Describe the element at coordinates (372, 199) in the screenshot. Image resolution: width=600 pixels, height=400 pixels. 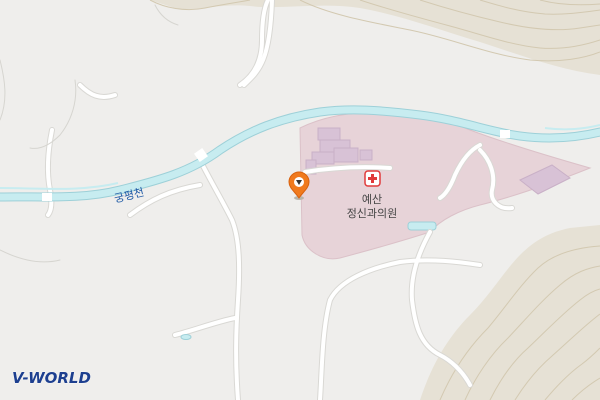
I see `hospital-name-line1: 예산` at that location.